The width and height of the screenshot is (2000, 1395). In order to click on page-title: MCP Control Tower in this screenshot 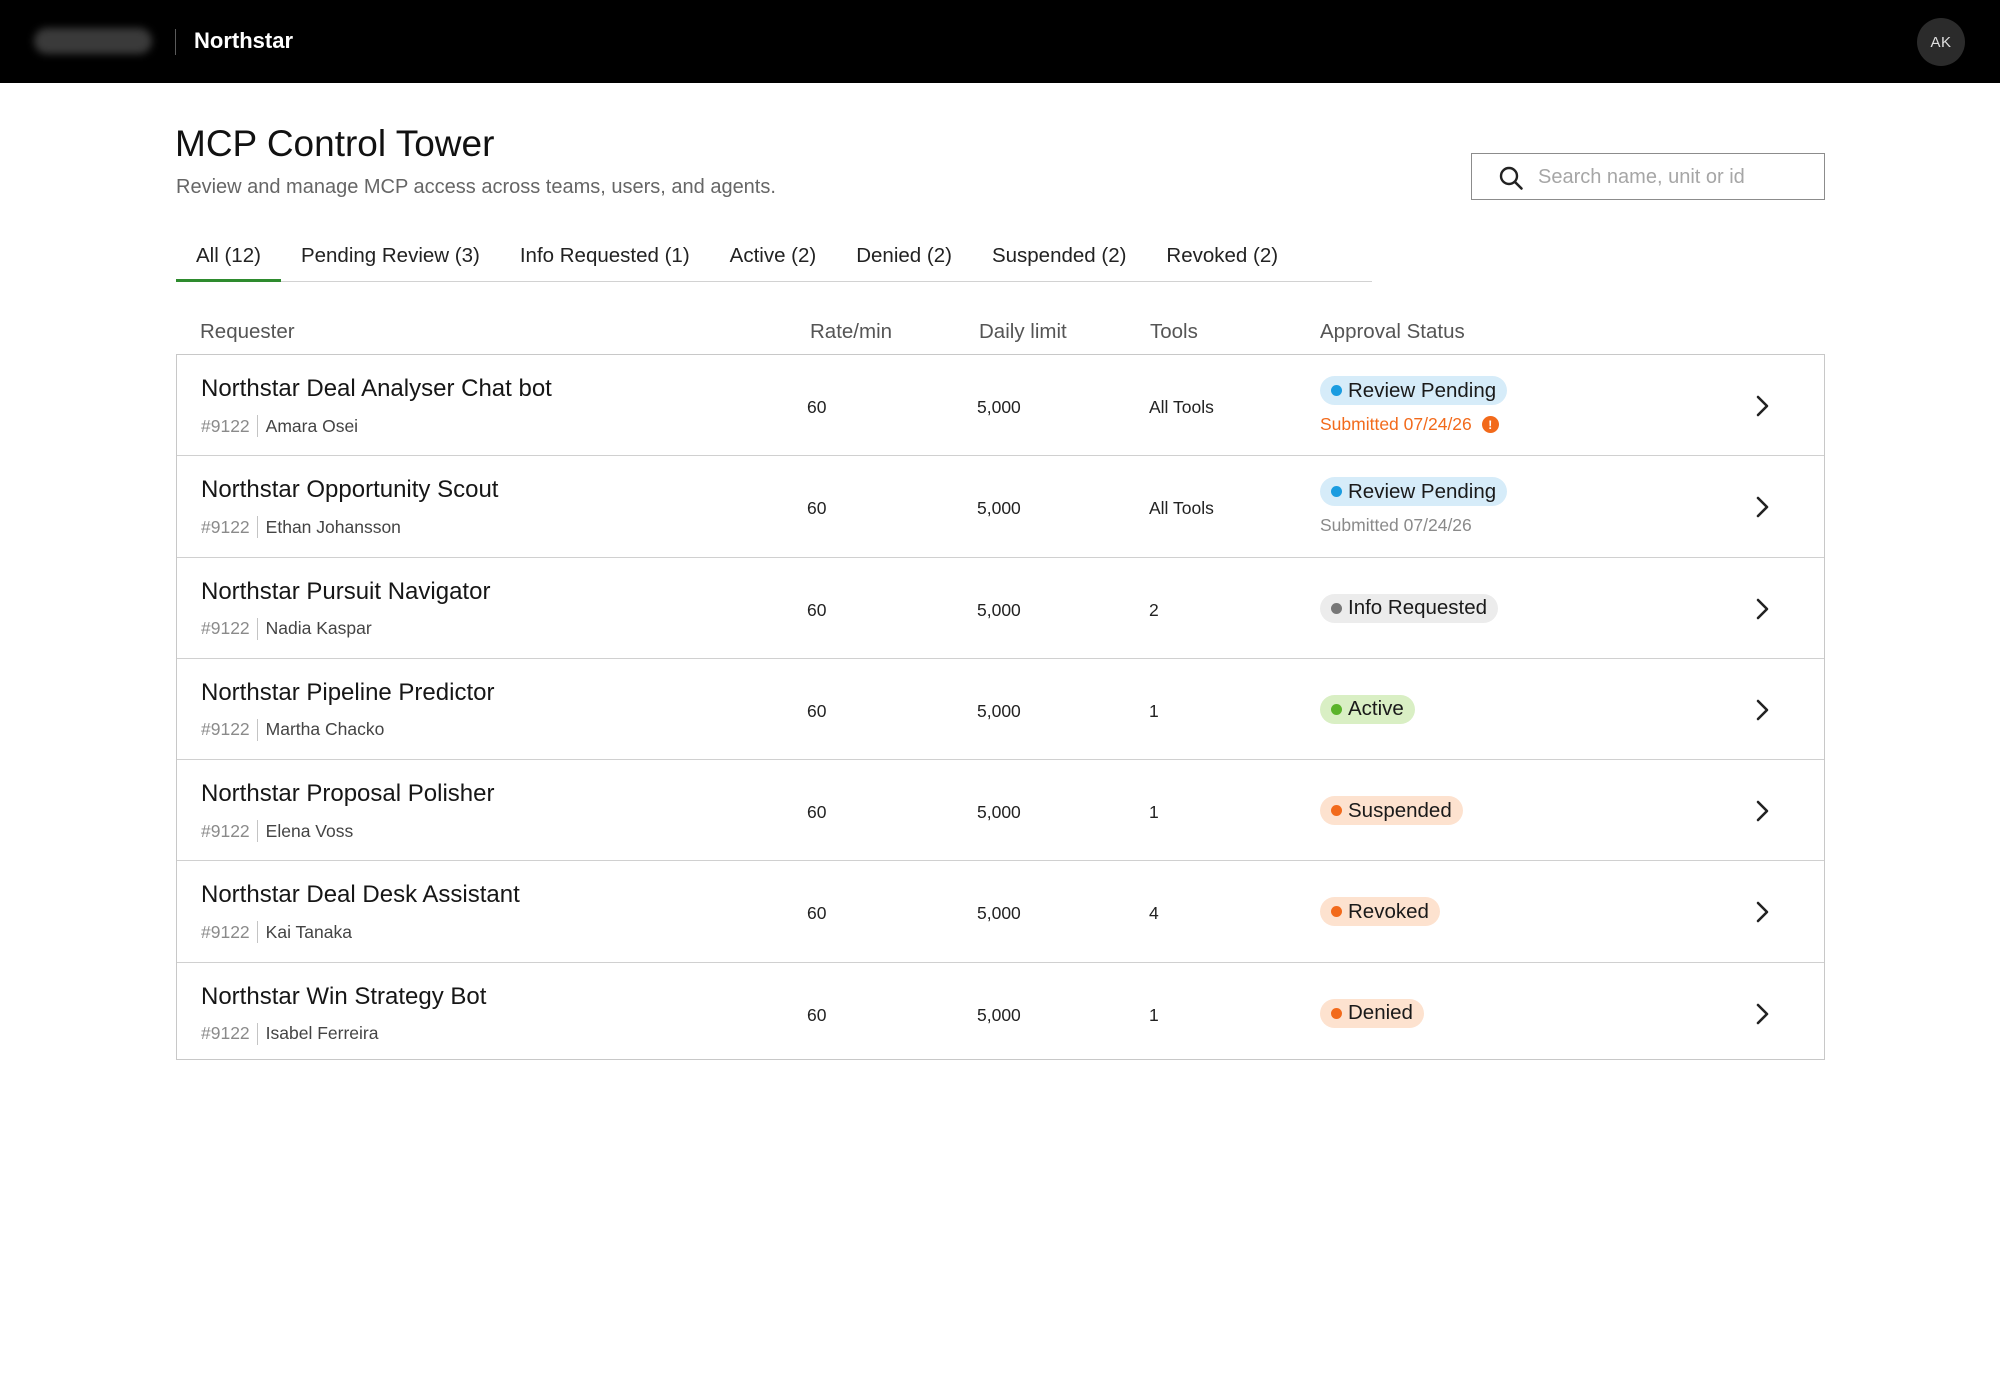, I will do `click(335, 143)`.